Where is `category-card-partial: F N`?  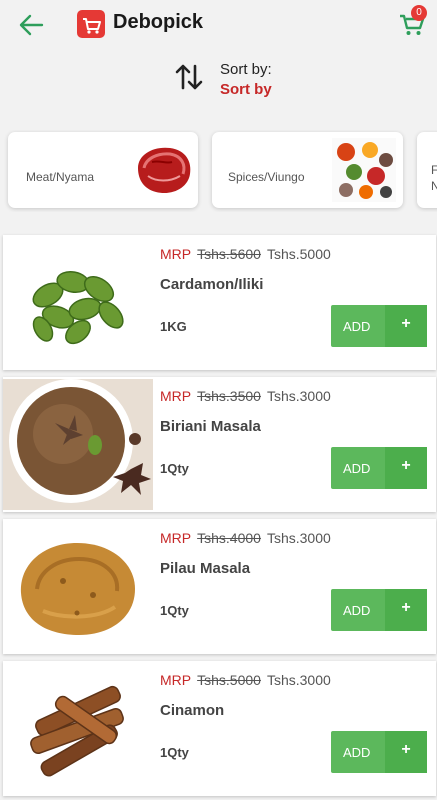
category-card-partial: F N is located at coordinates (427, 170).